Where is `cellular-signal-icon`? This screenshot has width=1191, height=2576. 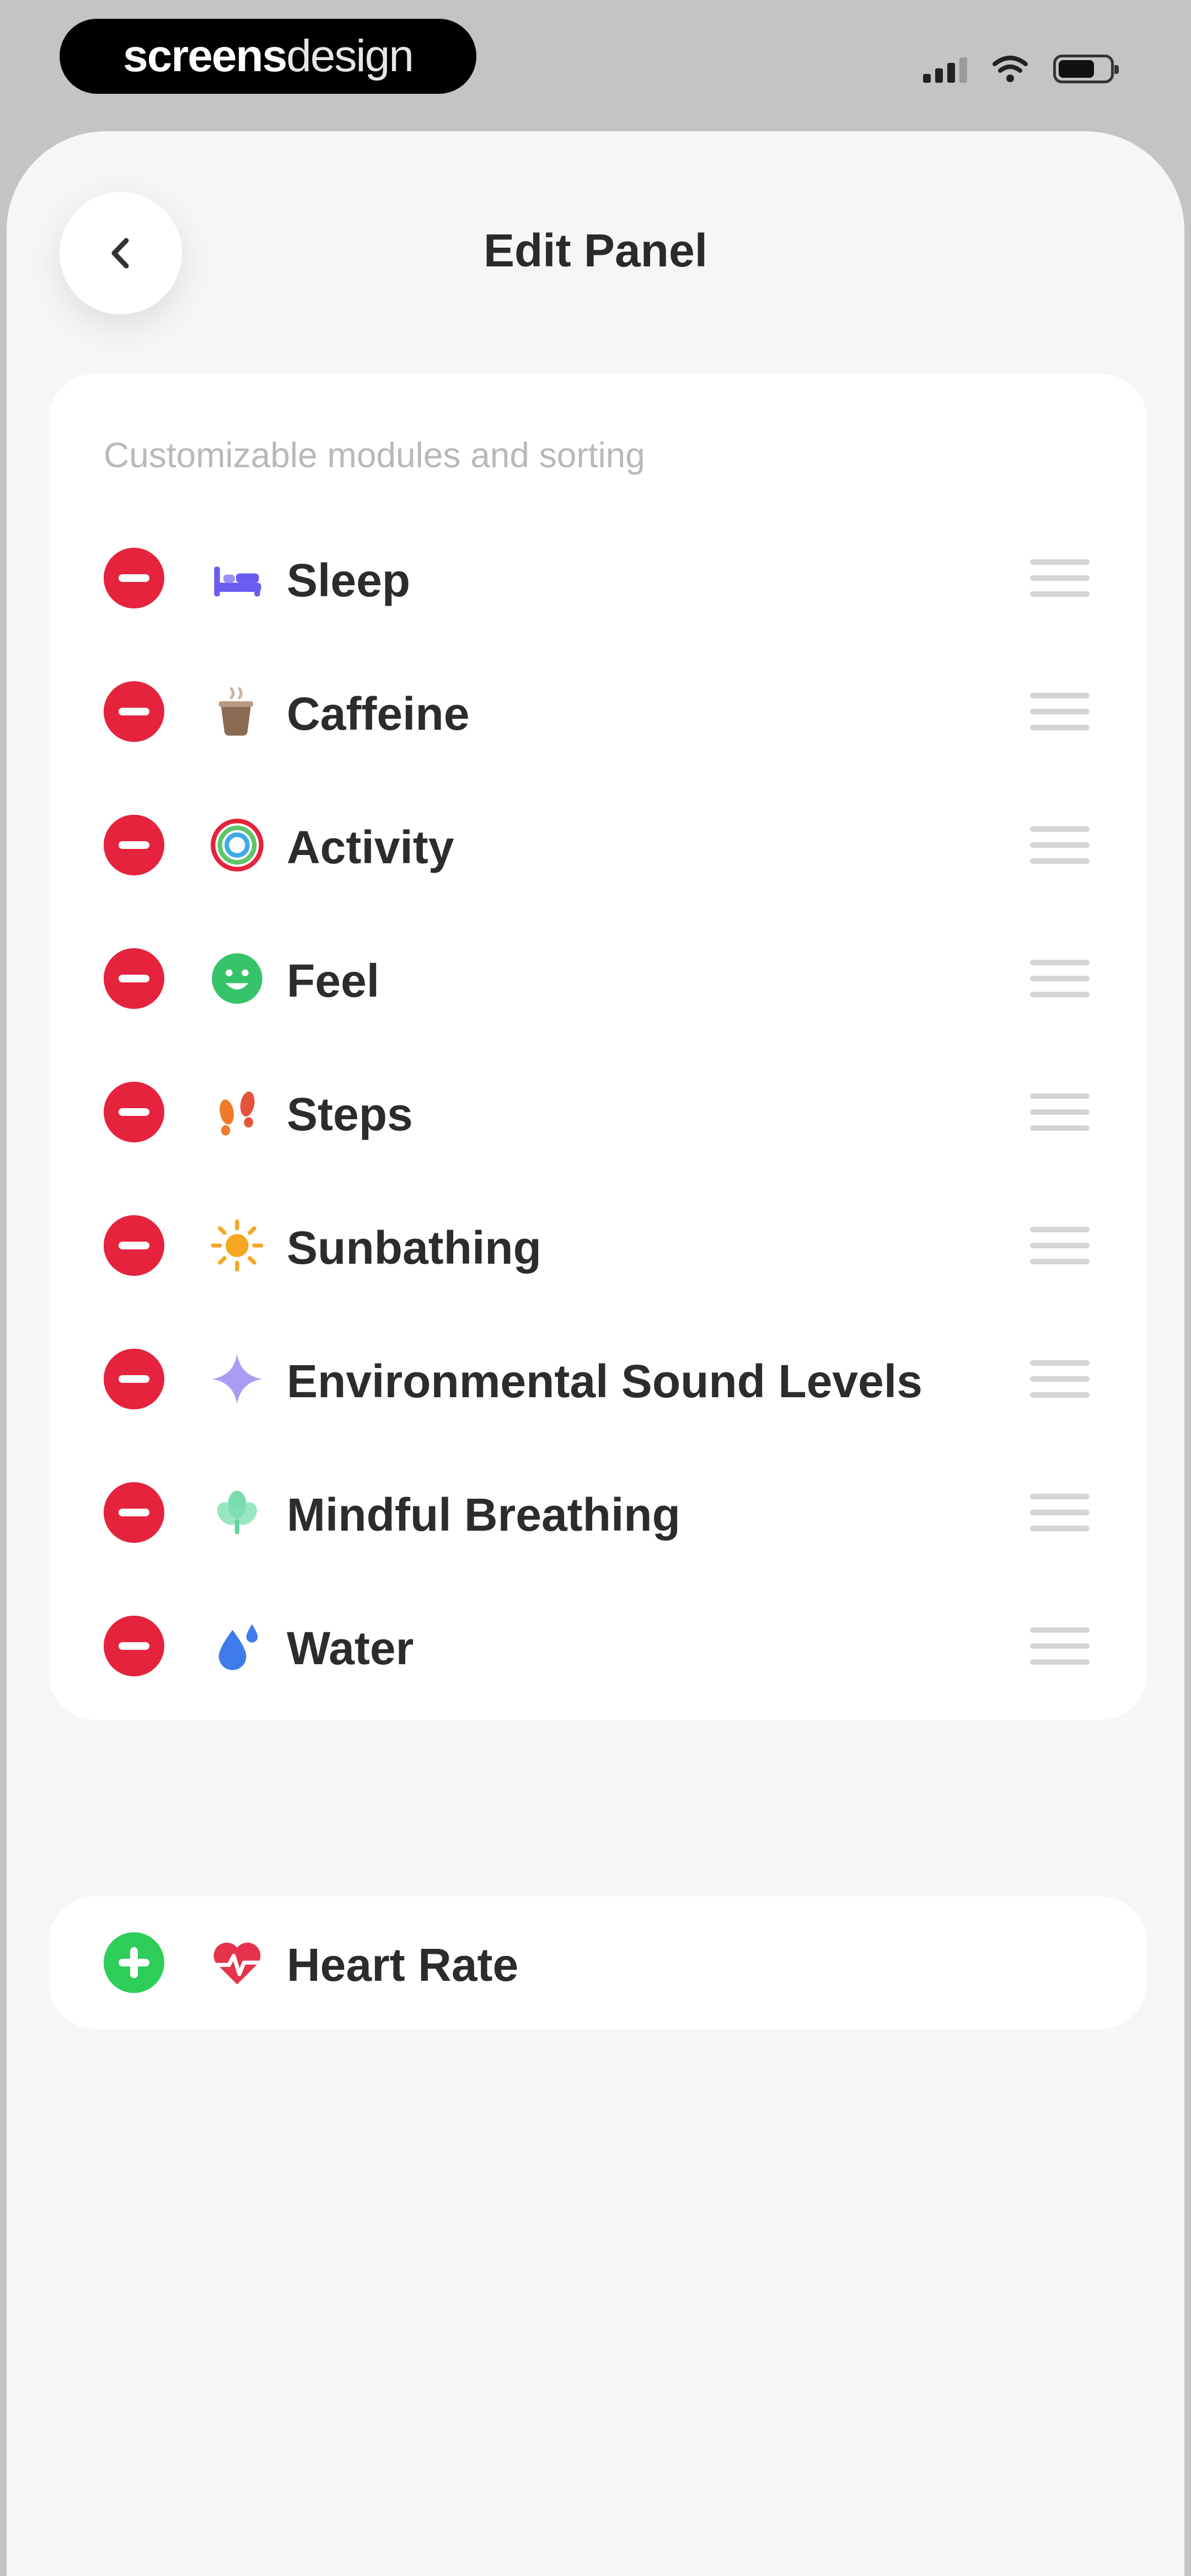 cellular-signal-icon is located at coordinates (945, 69).